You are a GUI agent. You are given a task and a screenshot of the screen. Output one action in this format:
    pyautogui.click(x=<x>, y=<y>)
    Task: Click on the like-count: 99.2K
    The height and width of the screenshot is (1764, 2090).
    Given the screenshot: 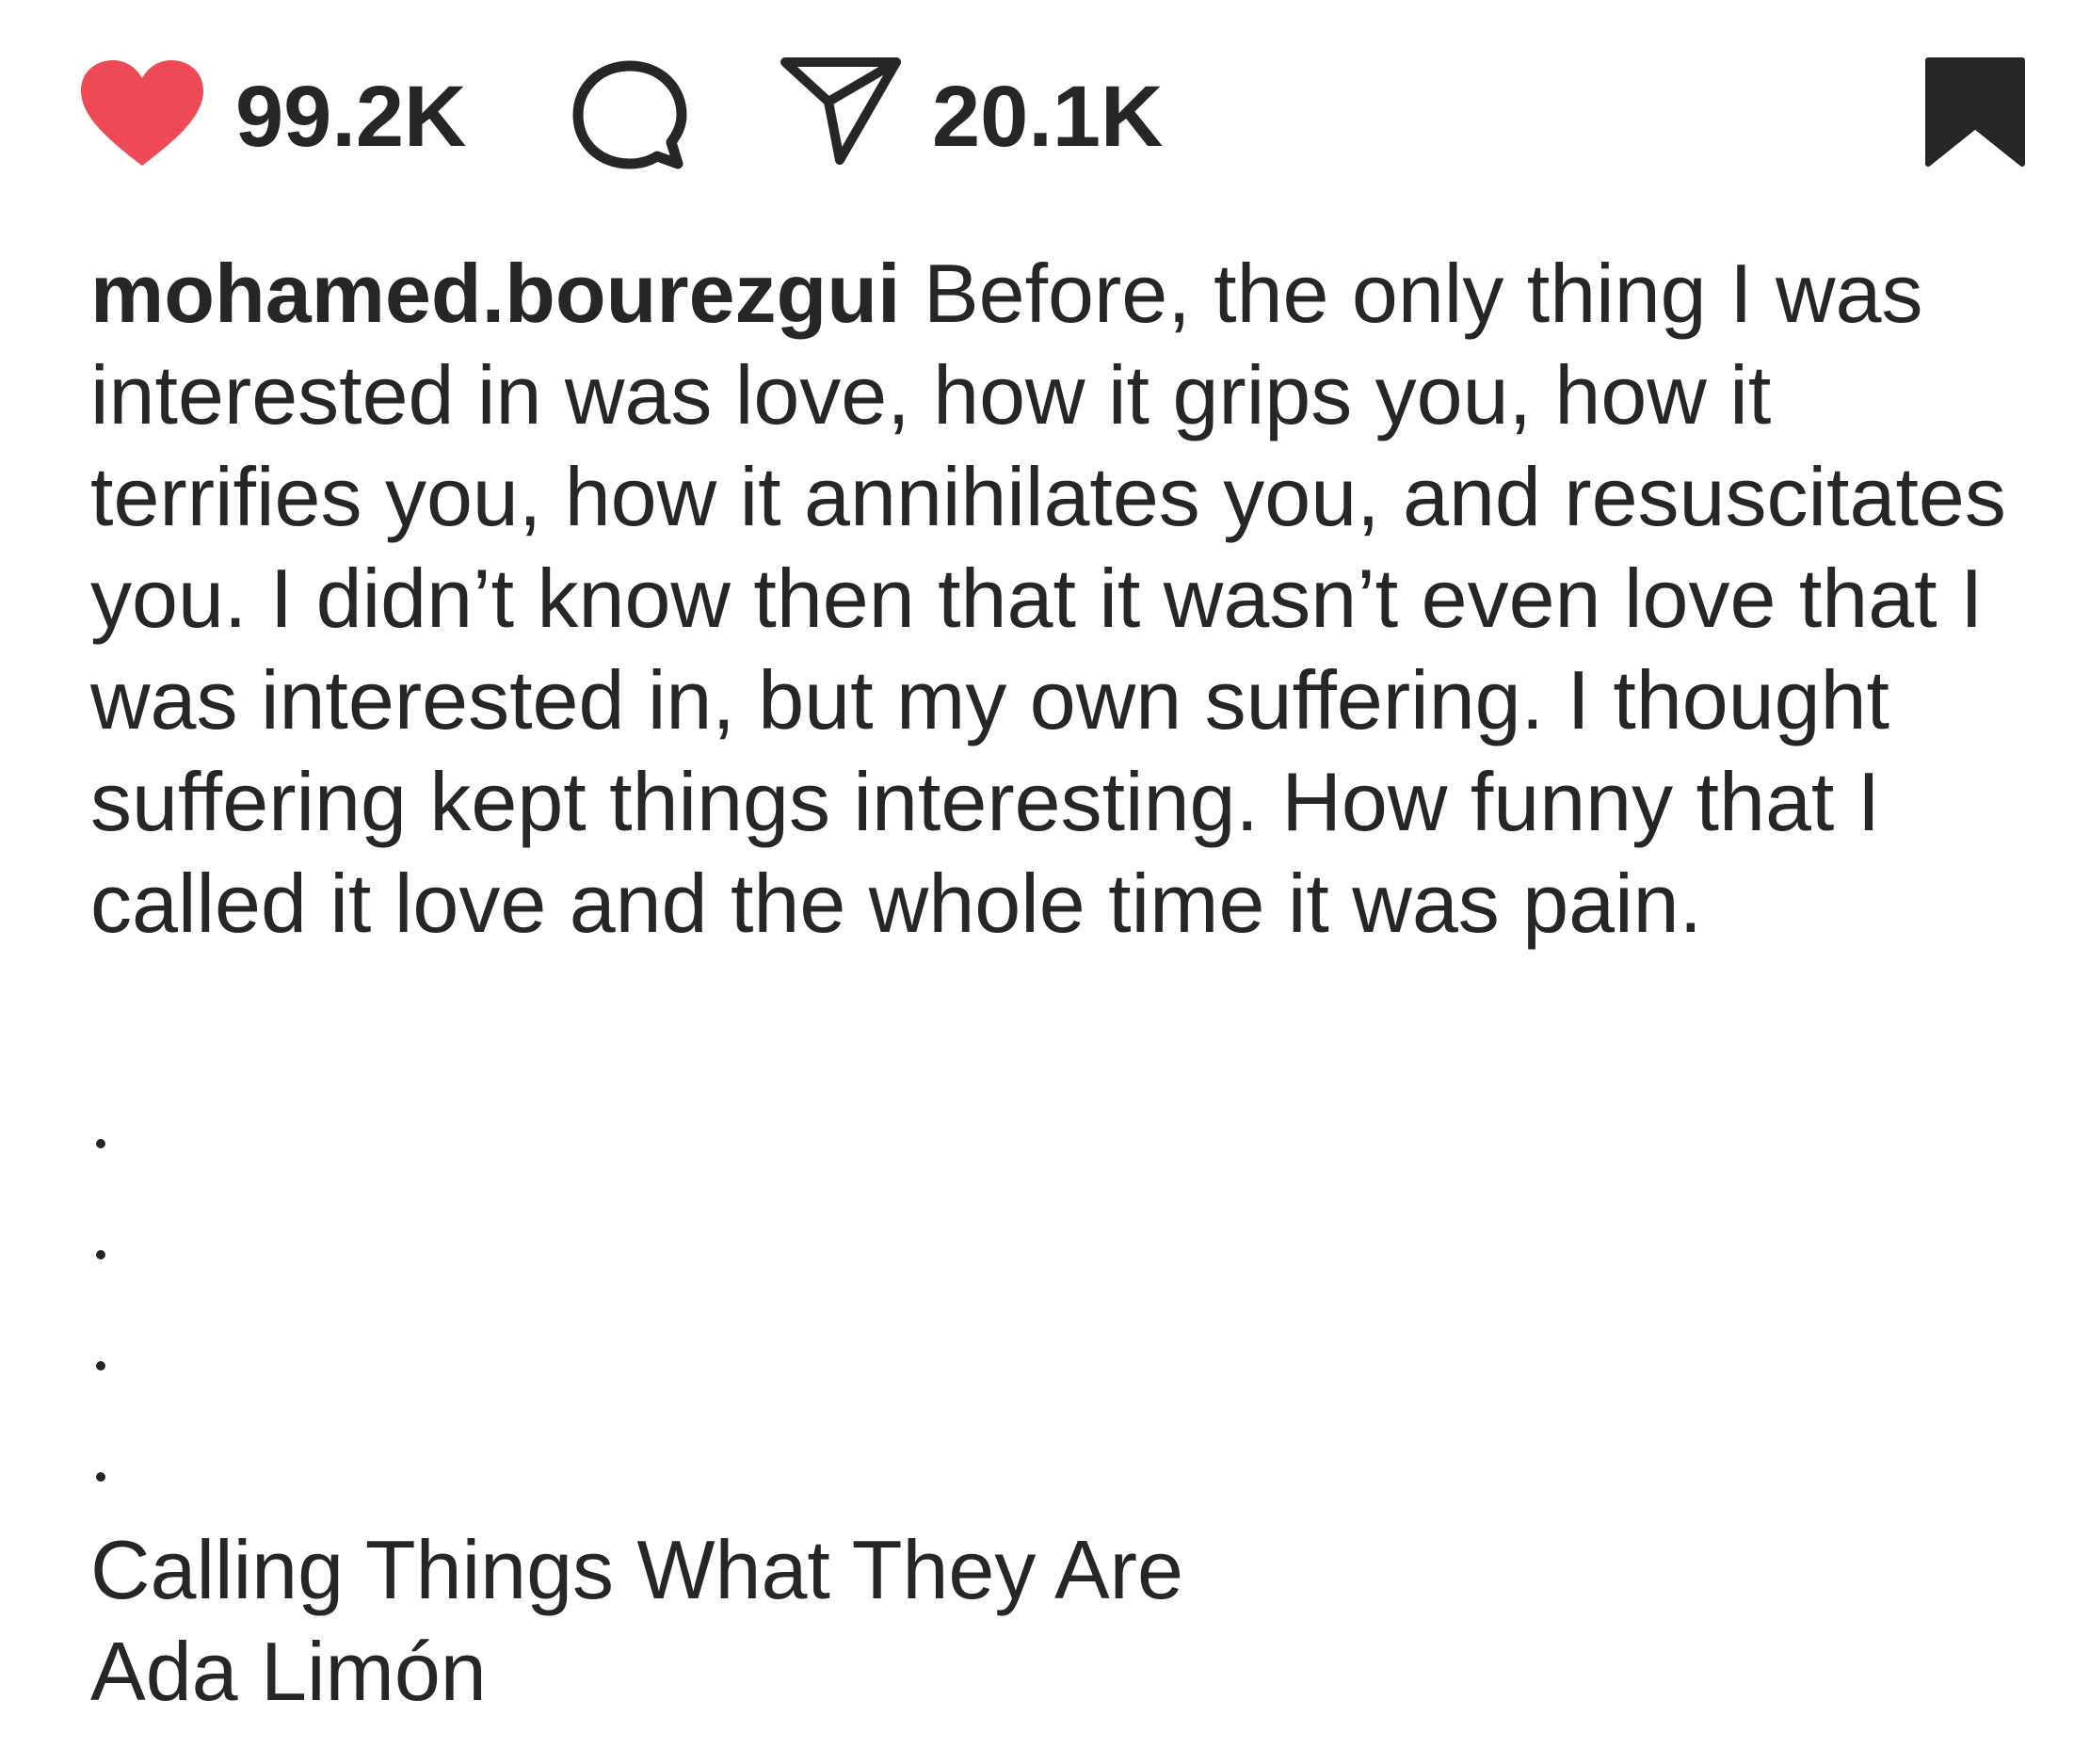 What is the action you would take?
    pyautogui.click(x=351, y=116)
    